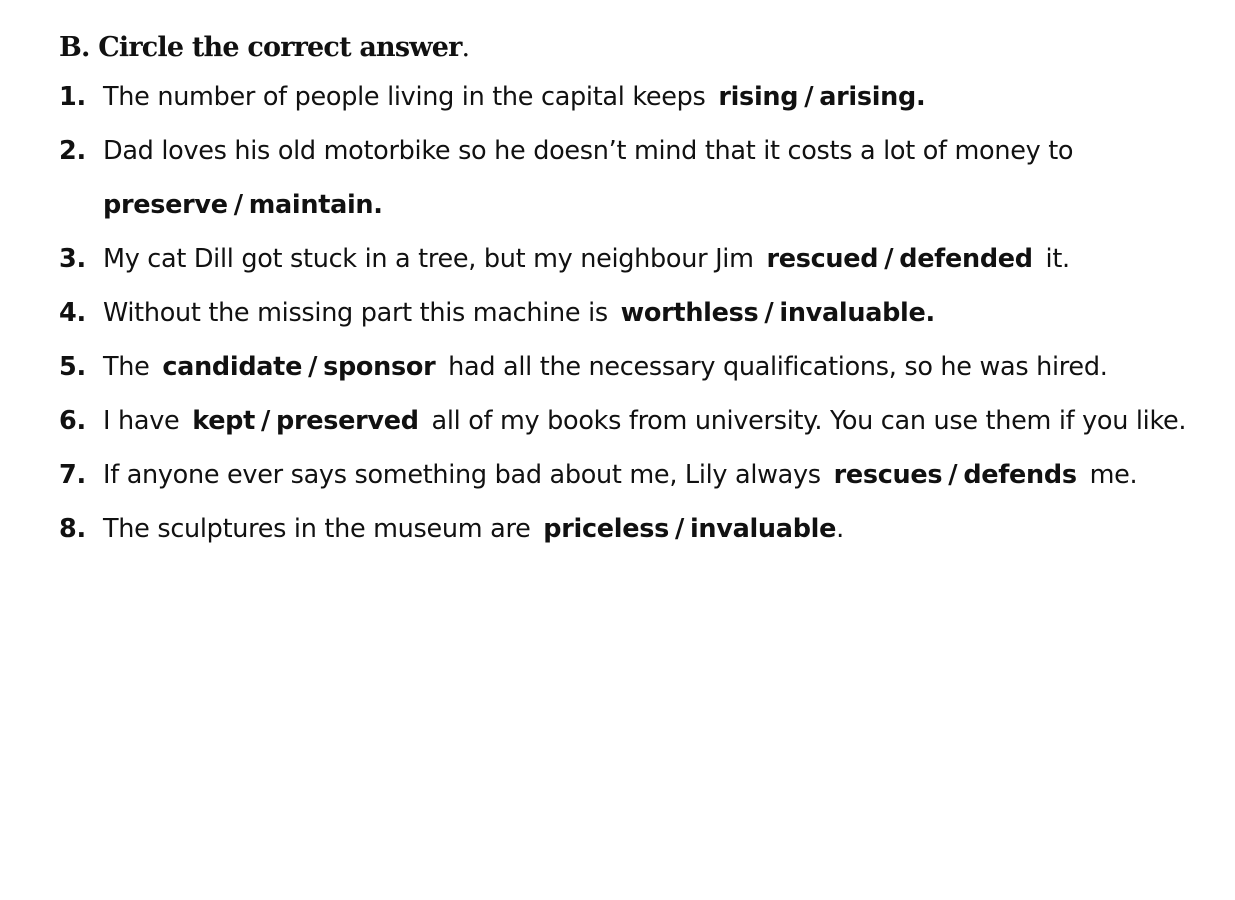  I want to click on answer-choice-group: rising / arising., so click(821, 97).